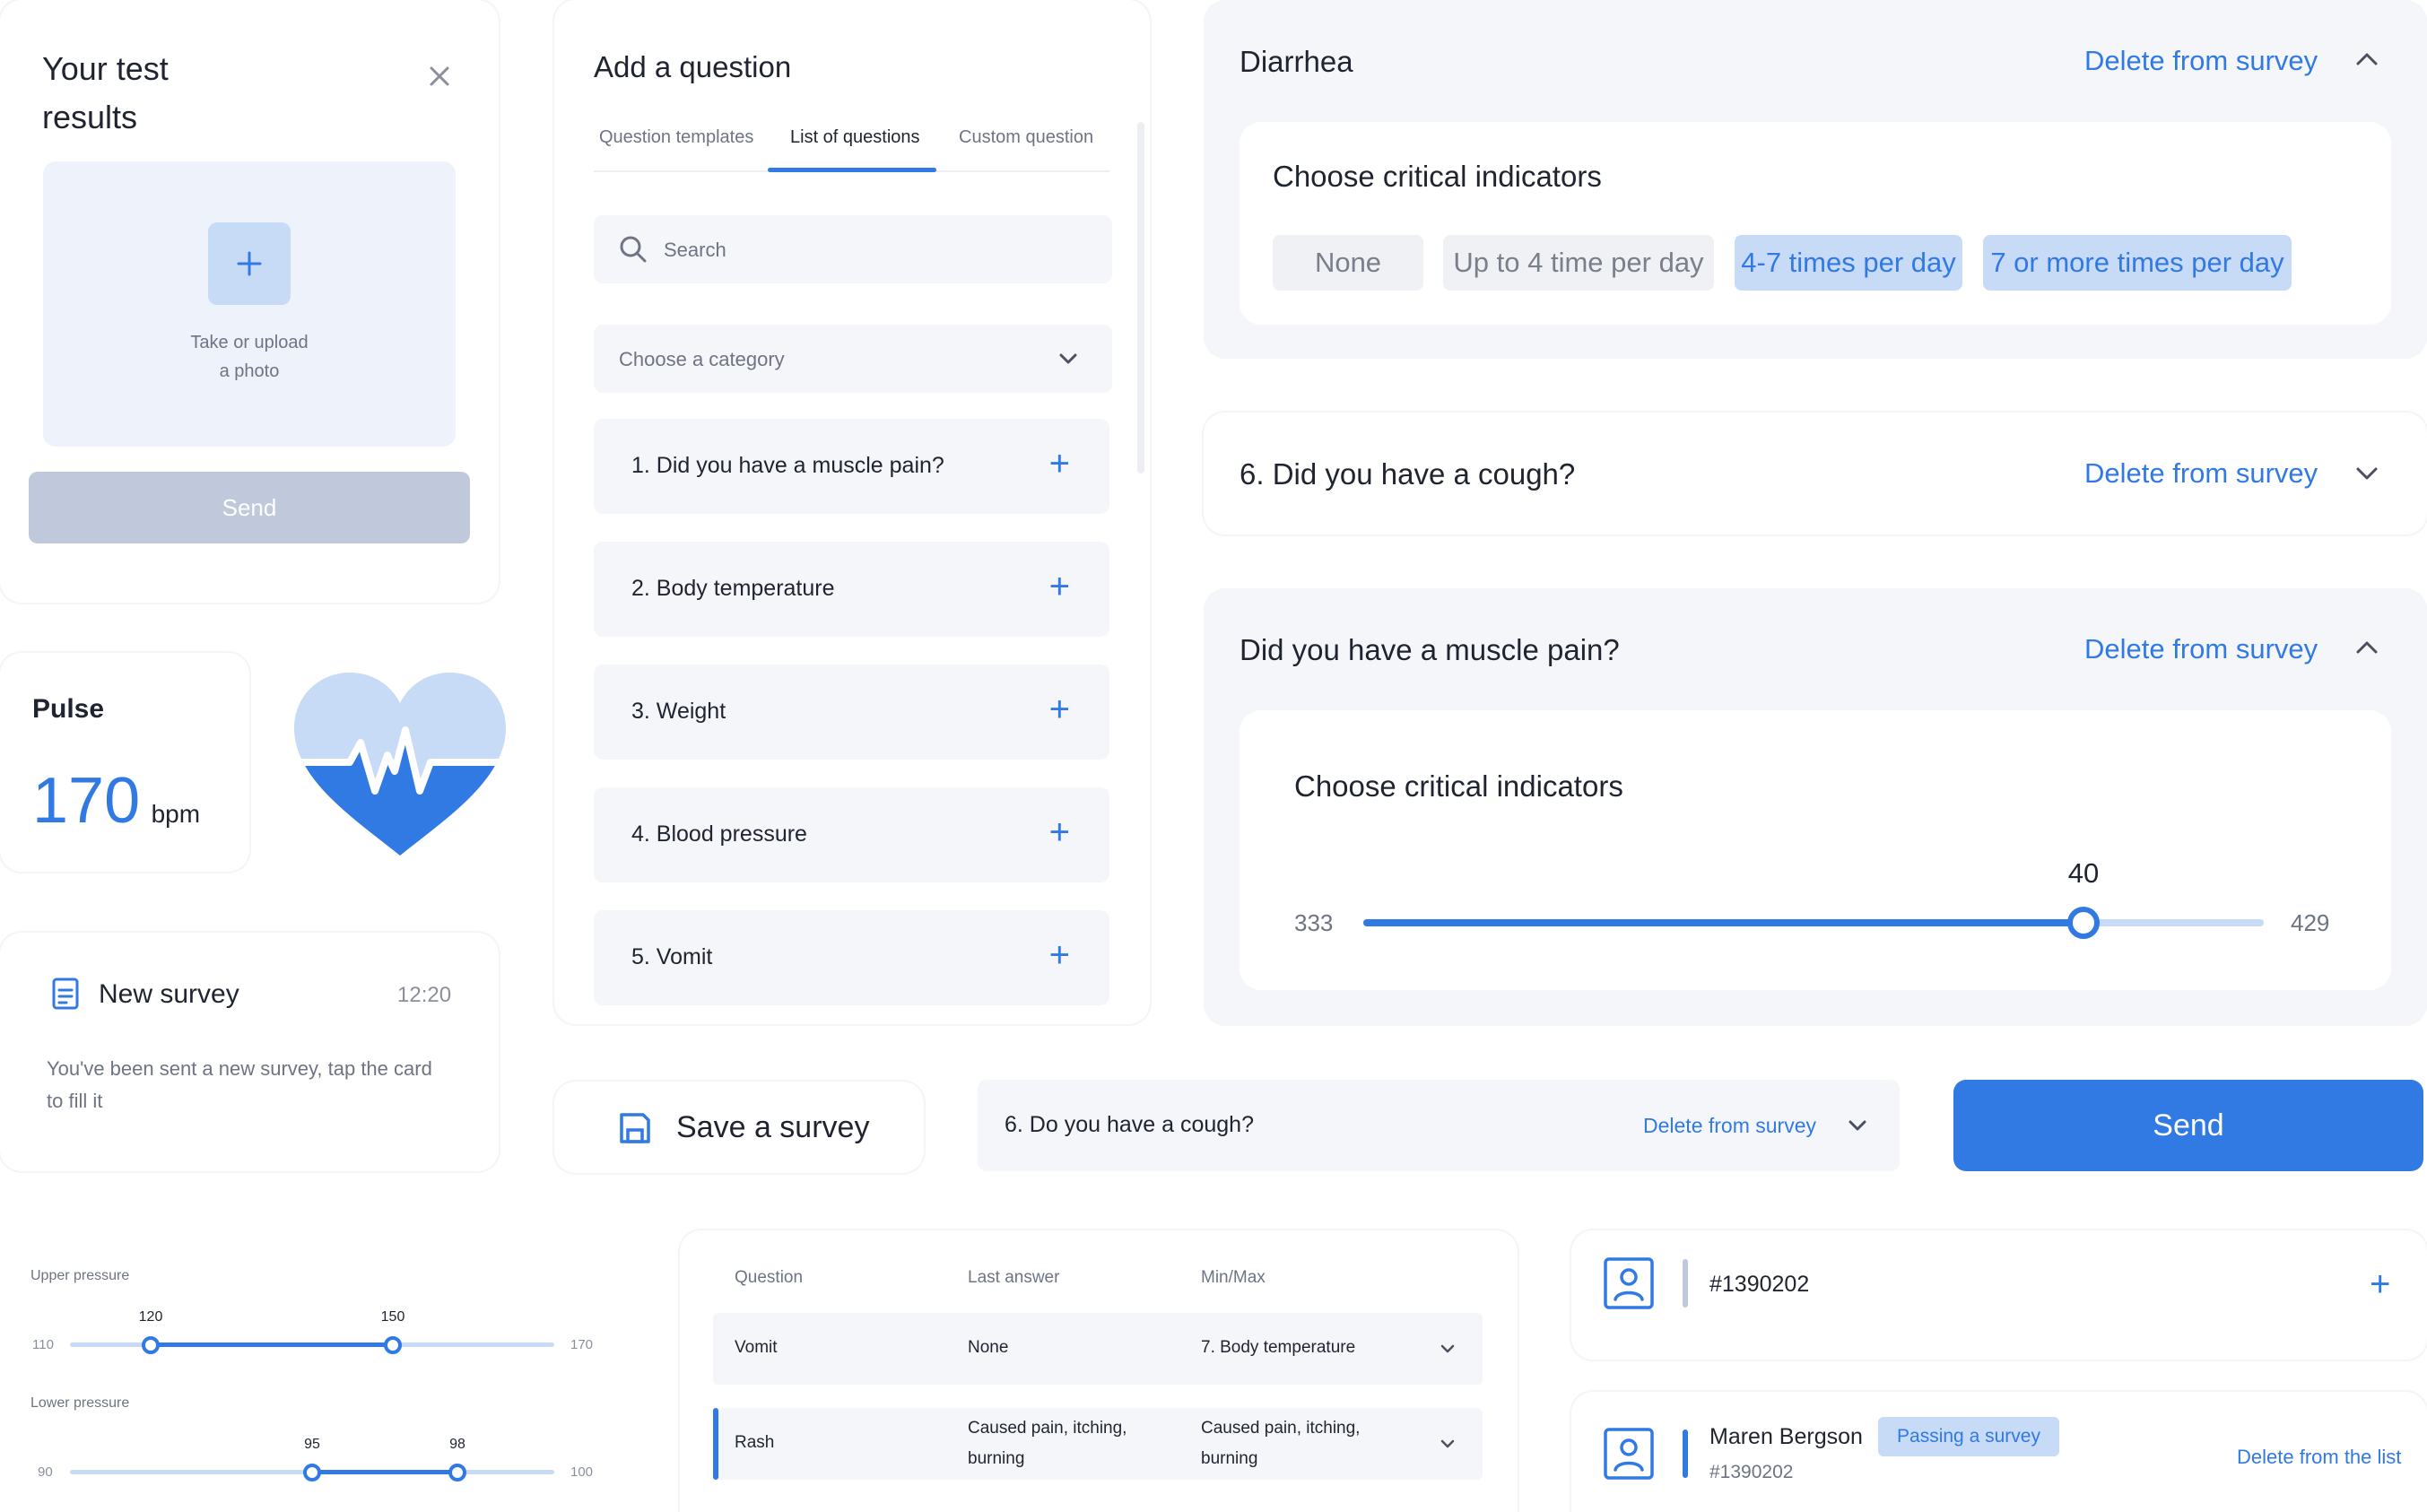 Image resolution: width=2427 pixels, height=1512 pixels. I want to click on search-input: Search, so click(853, 249).